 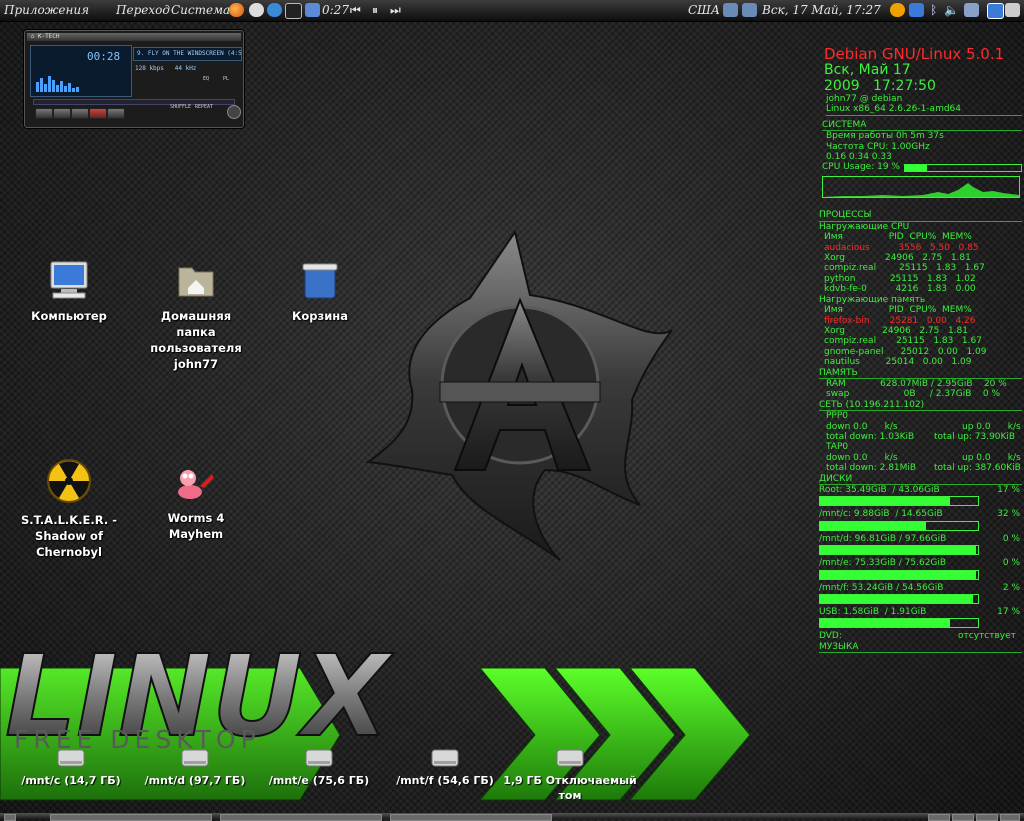 I want to click on show-desktop-button, so click(x=10, y=817).